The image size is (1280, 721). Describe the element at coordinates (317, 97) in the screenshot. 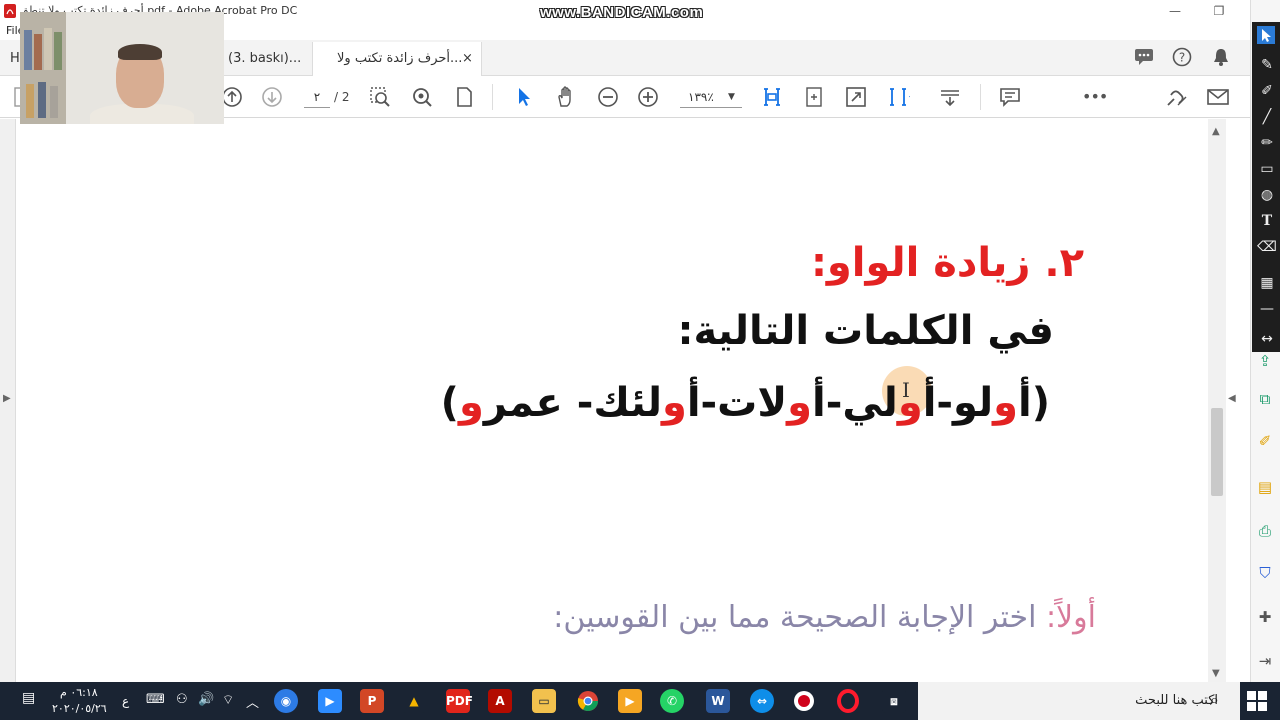

I see `page-number-input: ٢` at that location.